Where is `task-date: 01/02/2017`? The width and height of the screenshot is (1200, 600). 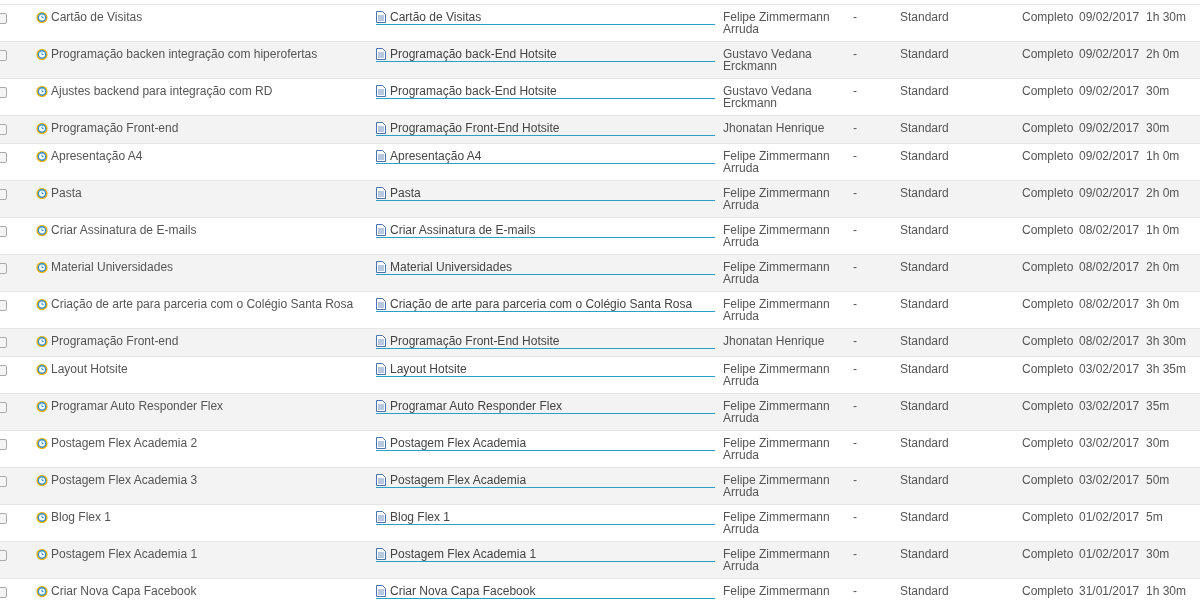 task-date: 01/02/2017 is located at coordinates (1109, 554).